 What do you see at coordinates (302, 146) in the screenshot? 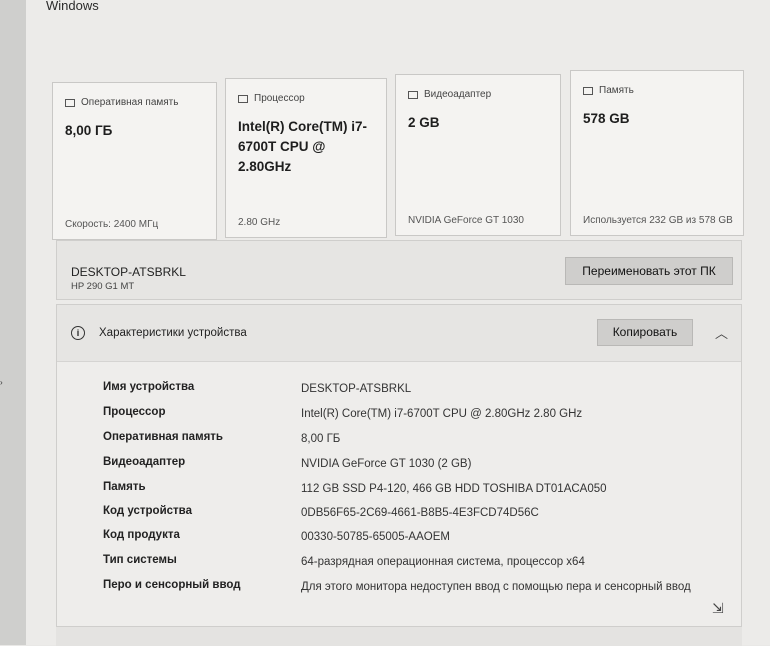
I see `cpu-card-value: Intel(R) Core(TM) i7-6700T CPU @ 2.80GHz` at bounding box center [302, 146].